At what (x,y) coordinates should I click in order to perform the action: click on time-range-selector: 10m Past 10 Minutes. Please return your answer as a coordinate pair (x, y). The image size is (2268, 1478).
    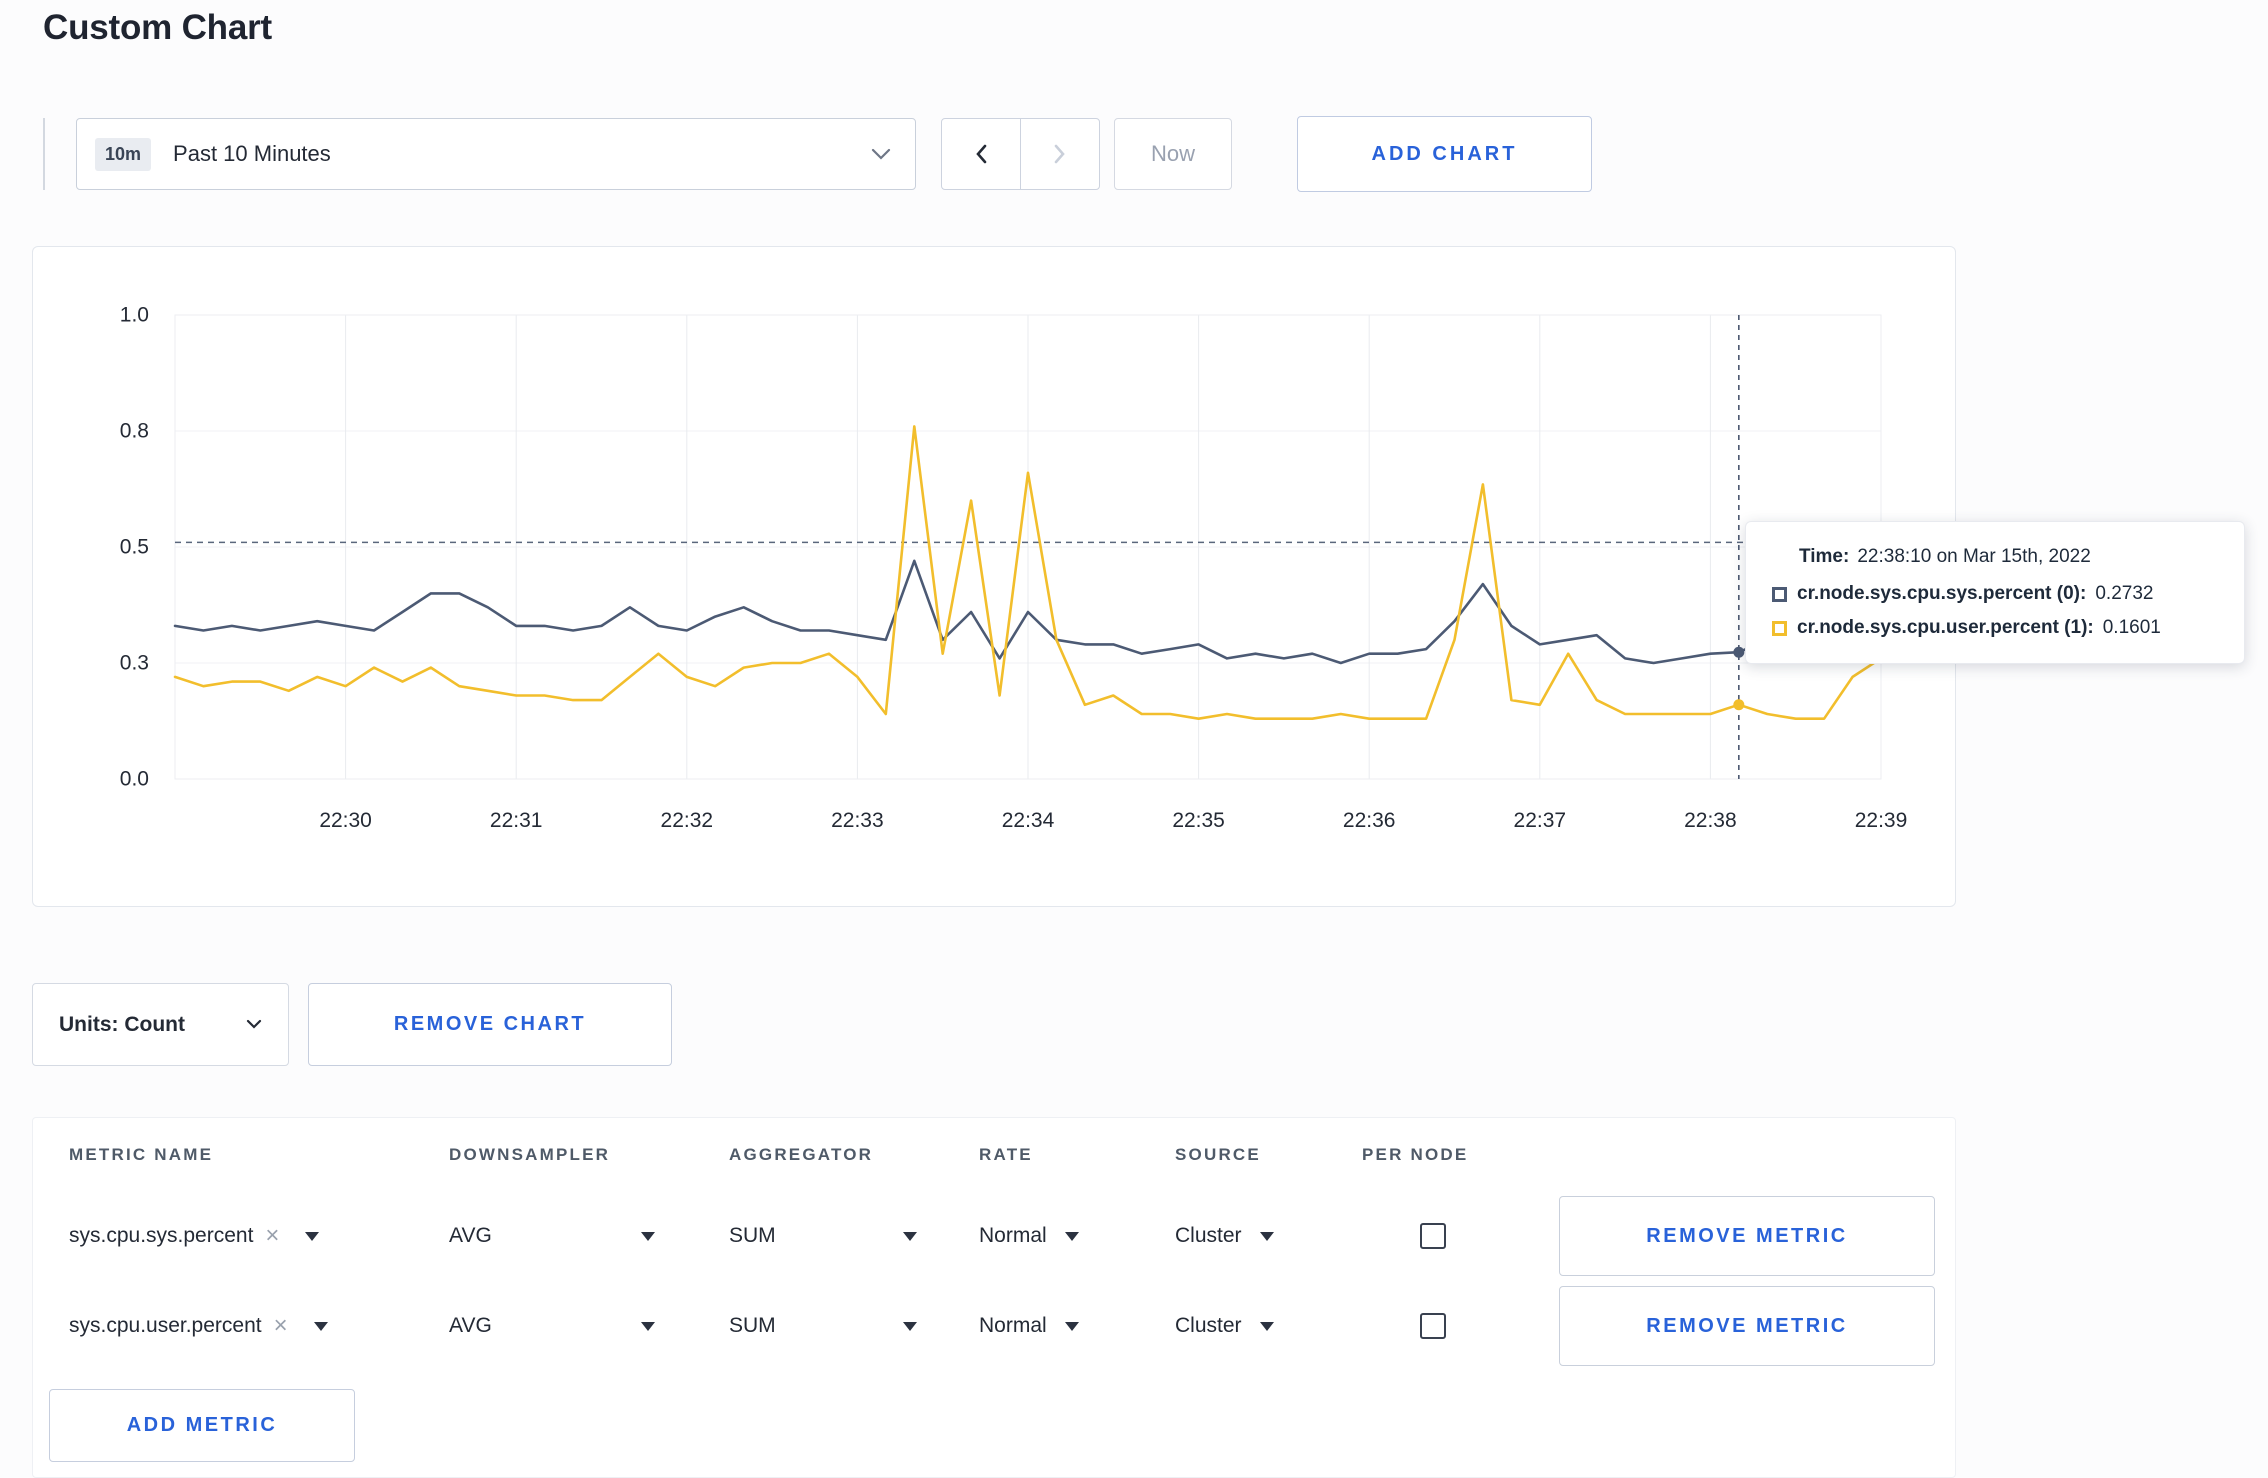
    Looking at the image, I should click on (496, 154).